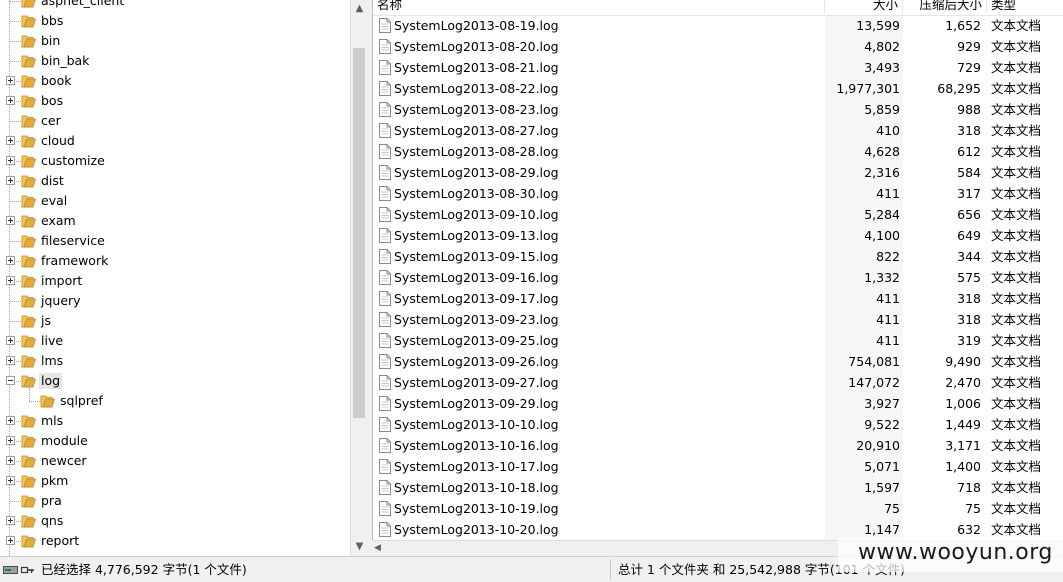 This screenshot has width=1063, height=582. What do you see at coordinates (52, 101) in the screenshot?
I see `tree-item-label: bos` at bounding box center [52, 101].